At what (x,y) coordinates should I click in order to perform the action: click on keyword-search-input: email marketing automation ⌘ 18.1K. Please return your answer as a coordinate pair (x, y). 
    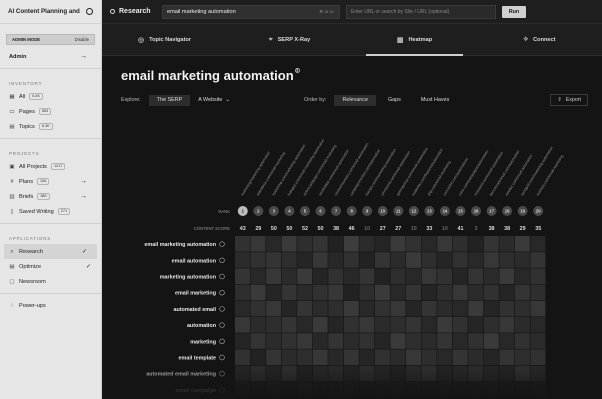
    Looking at the image, I should click on (251, 11).